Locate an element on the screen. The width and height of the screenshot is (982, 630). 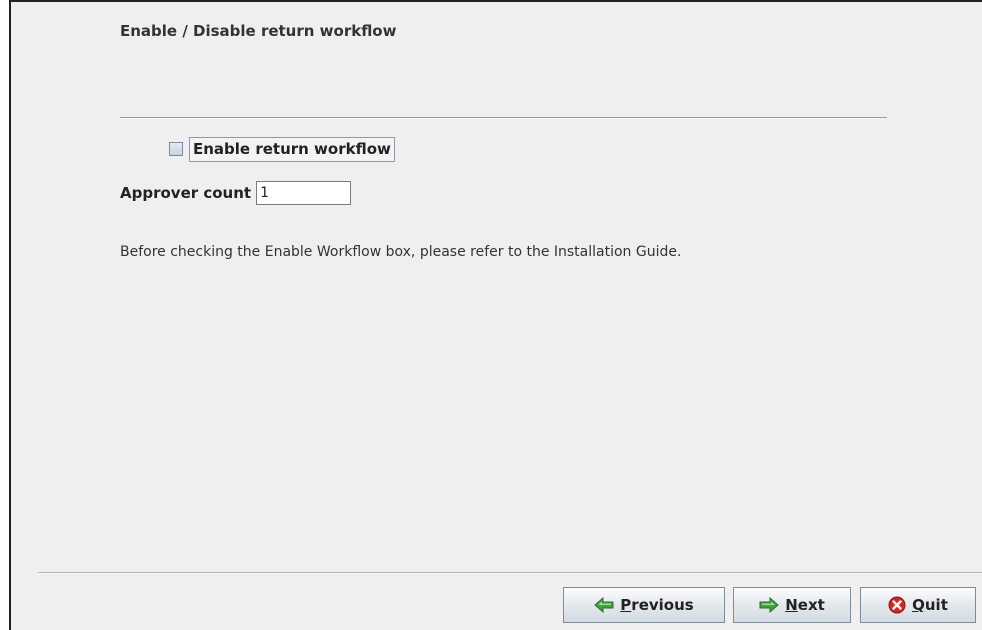
next-label: Next is located at coordinates (805, 605).